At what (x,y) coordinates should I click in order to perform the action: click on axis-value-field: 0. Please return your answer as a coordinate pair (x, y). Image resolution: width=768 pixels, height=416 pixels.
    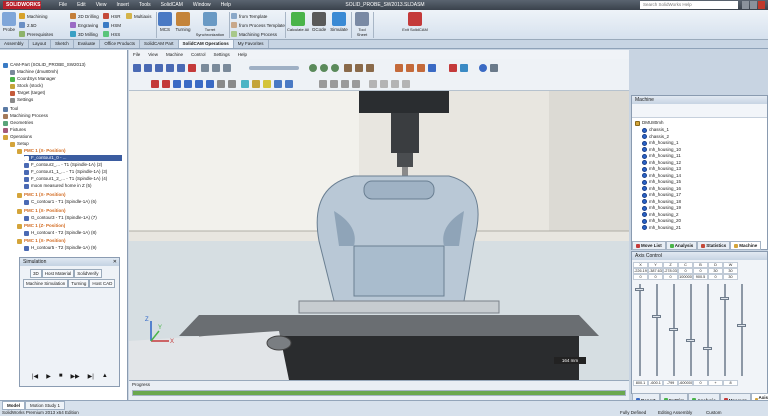
    Looking at the image, I should click on (670, 277).